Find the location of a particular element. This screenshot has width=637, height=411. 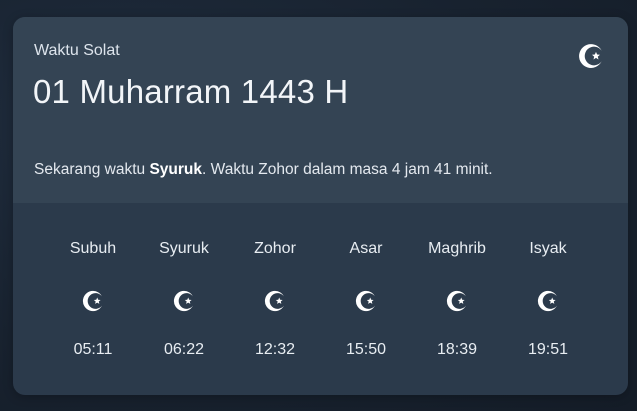

prayer-name: Syuruk is located at coordinates (184, 248).